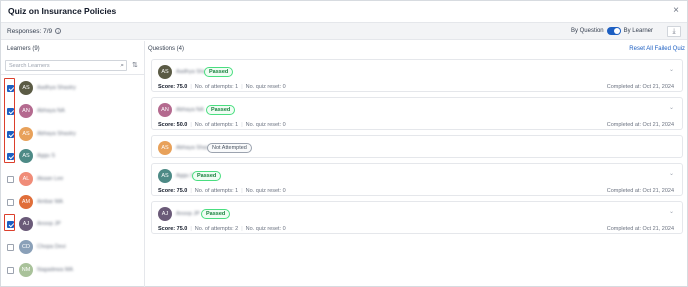  Describe the element at coordinates (135, 65) in the screenshot. I see `sort-icon: ⇅` at that location.